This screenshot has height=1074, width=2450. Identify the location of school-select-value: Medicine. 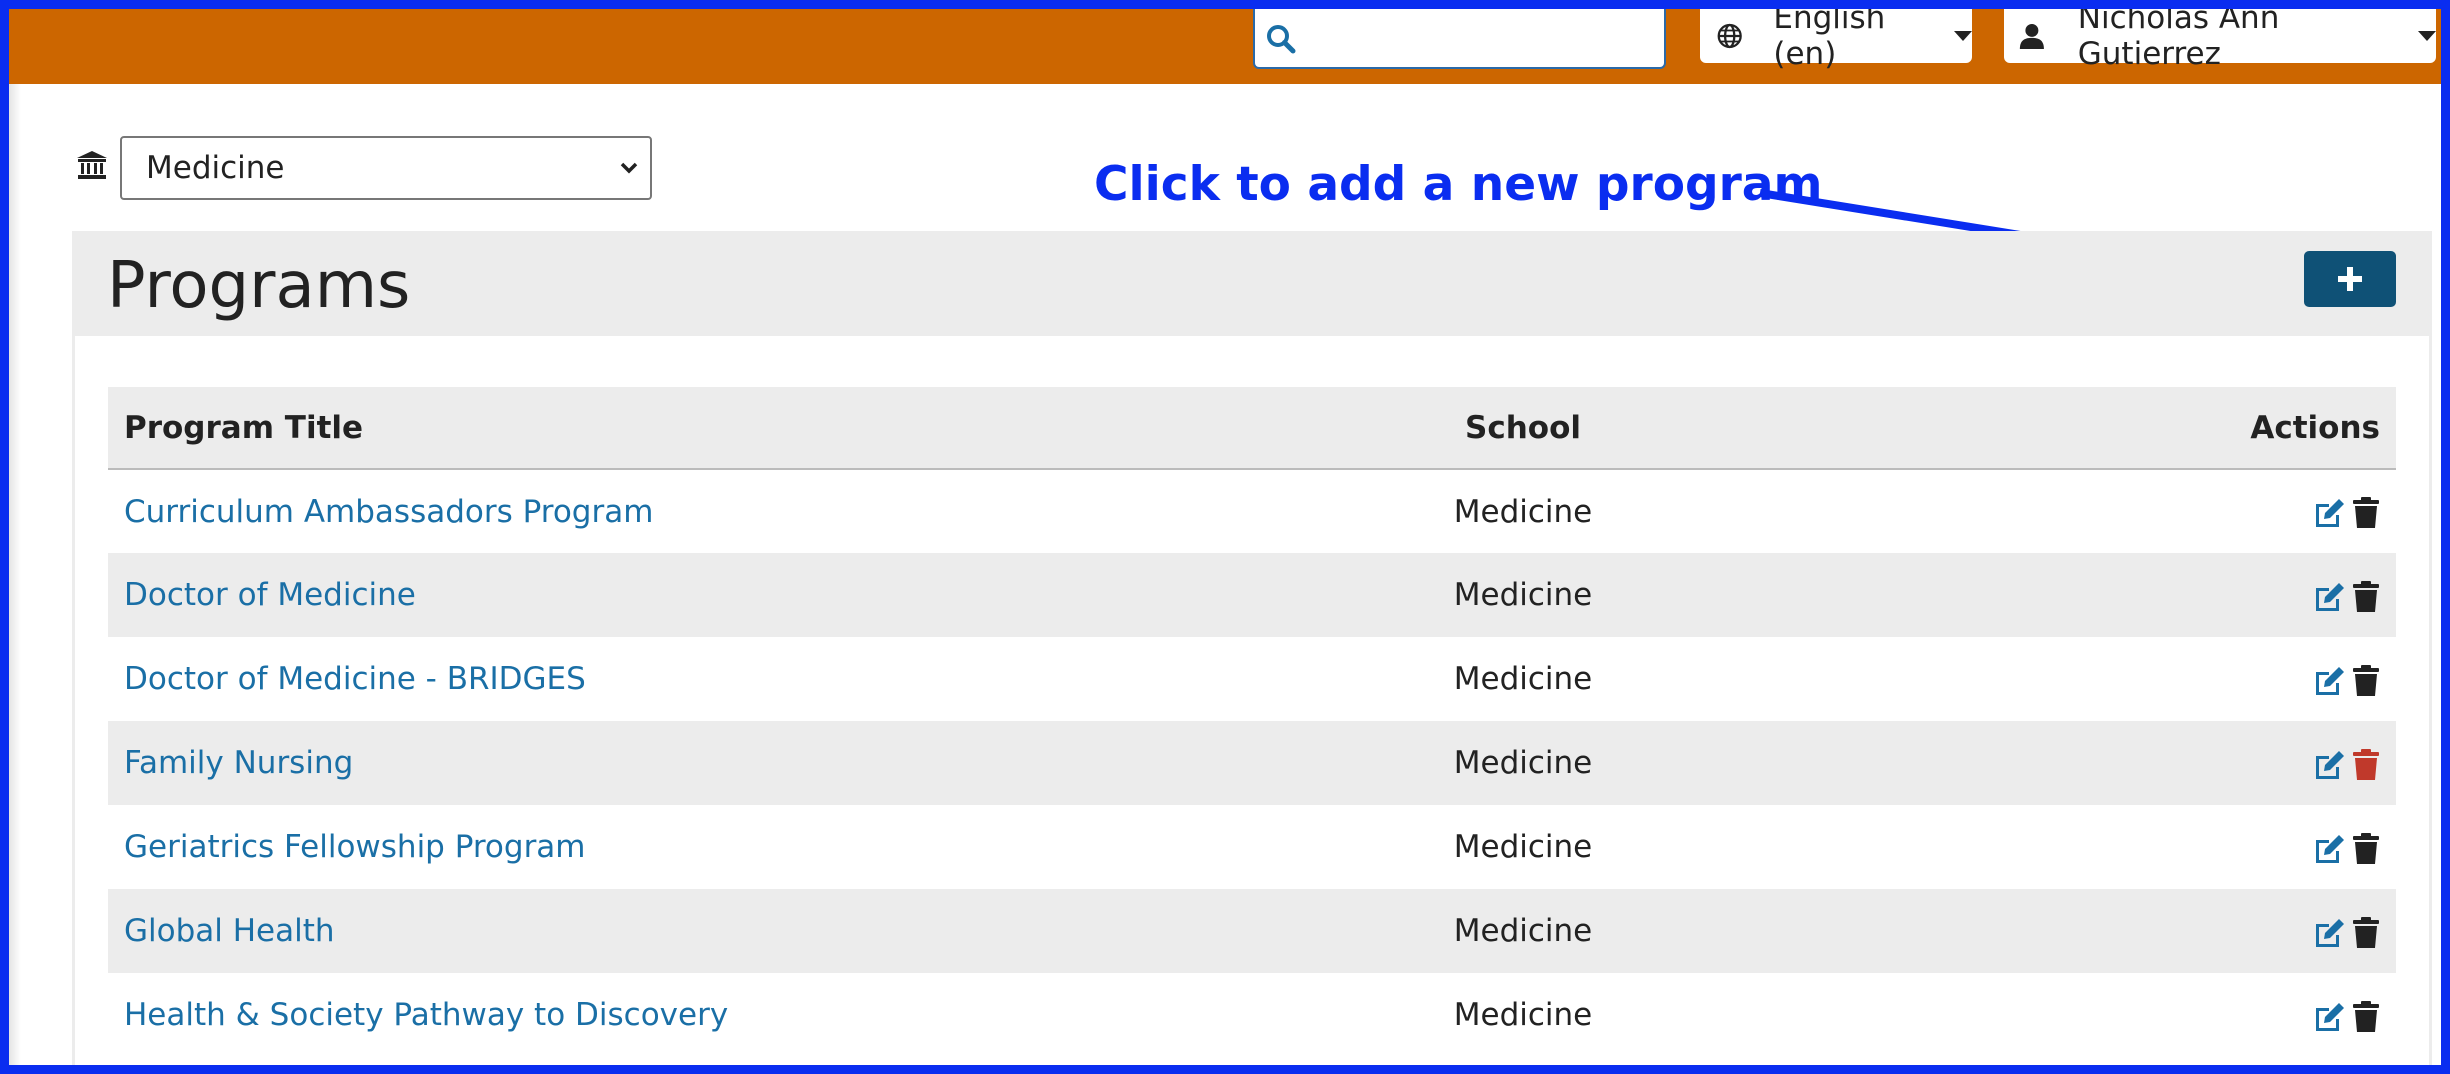
(215, 168).